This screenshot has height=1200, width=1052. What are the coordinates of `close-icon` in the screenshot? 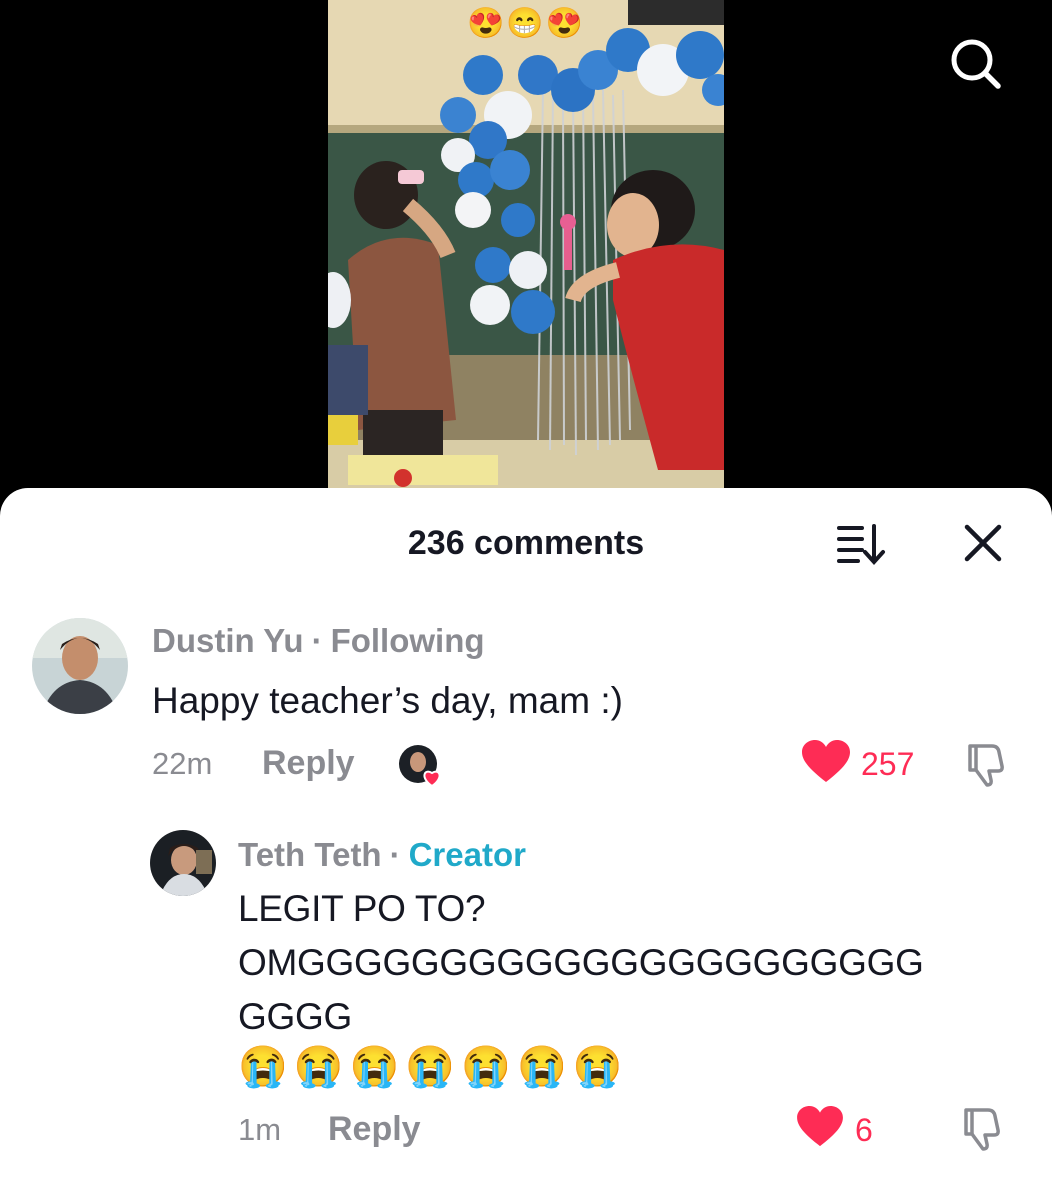 It's located at (983, 543).